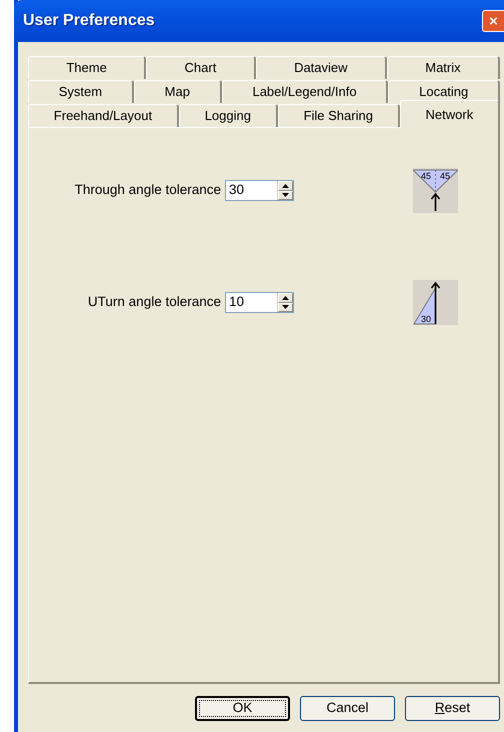  I want to click on tab: Theme, so click(87, 67).